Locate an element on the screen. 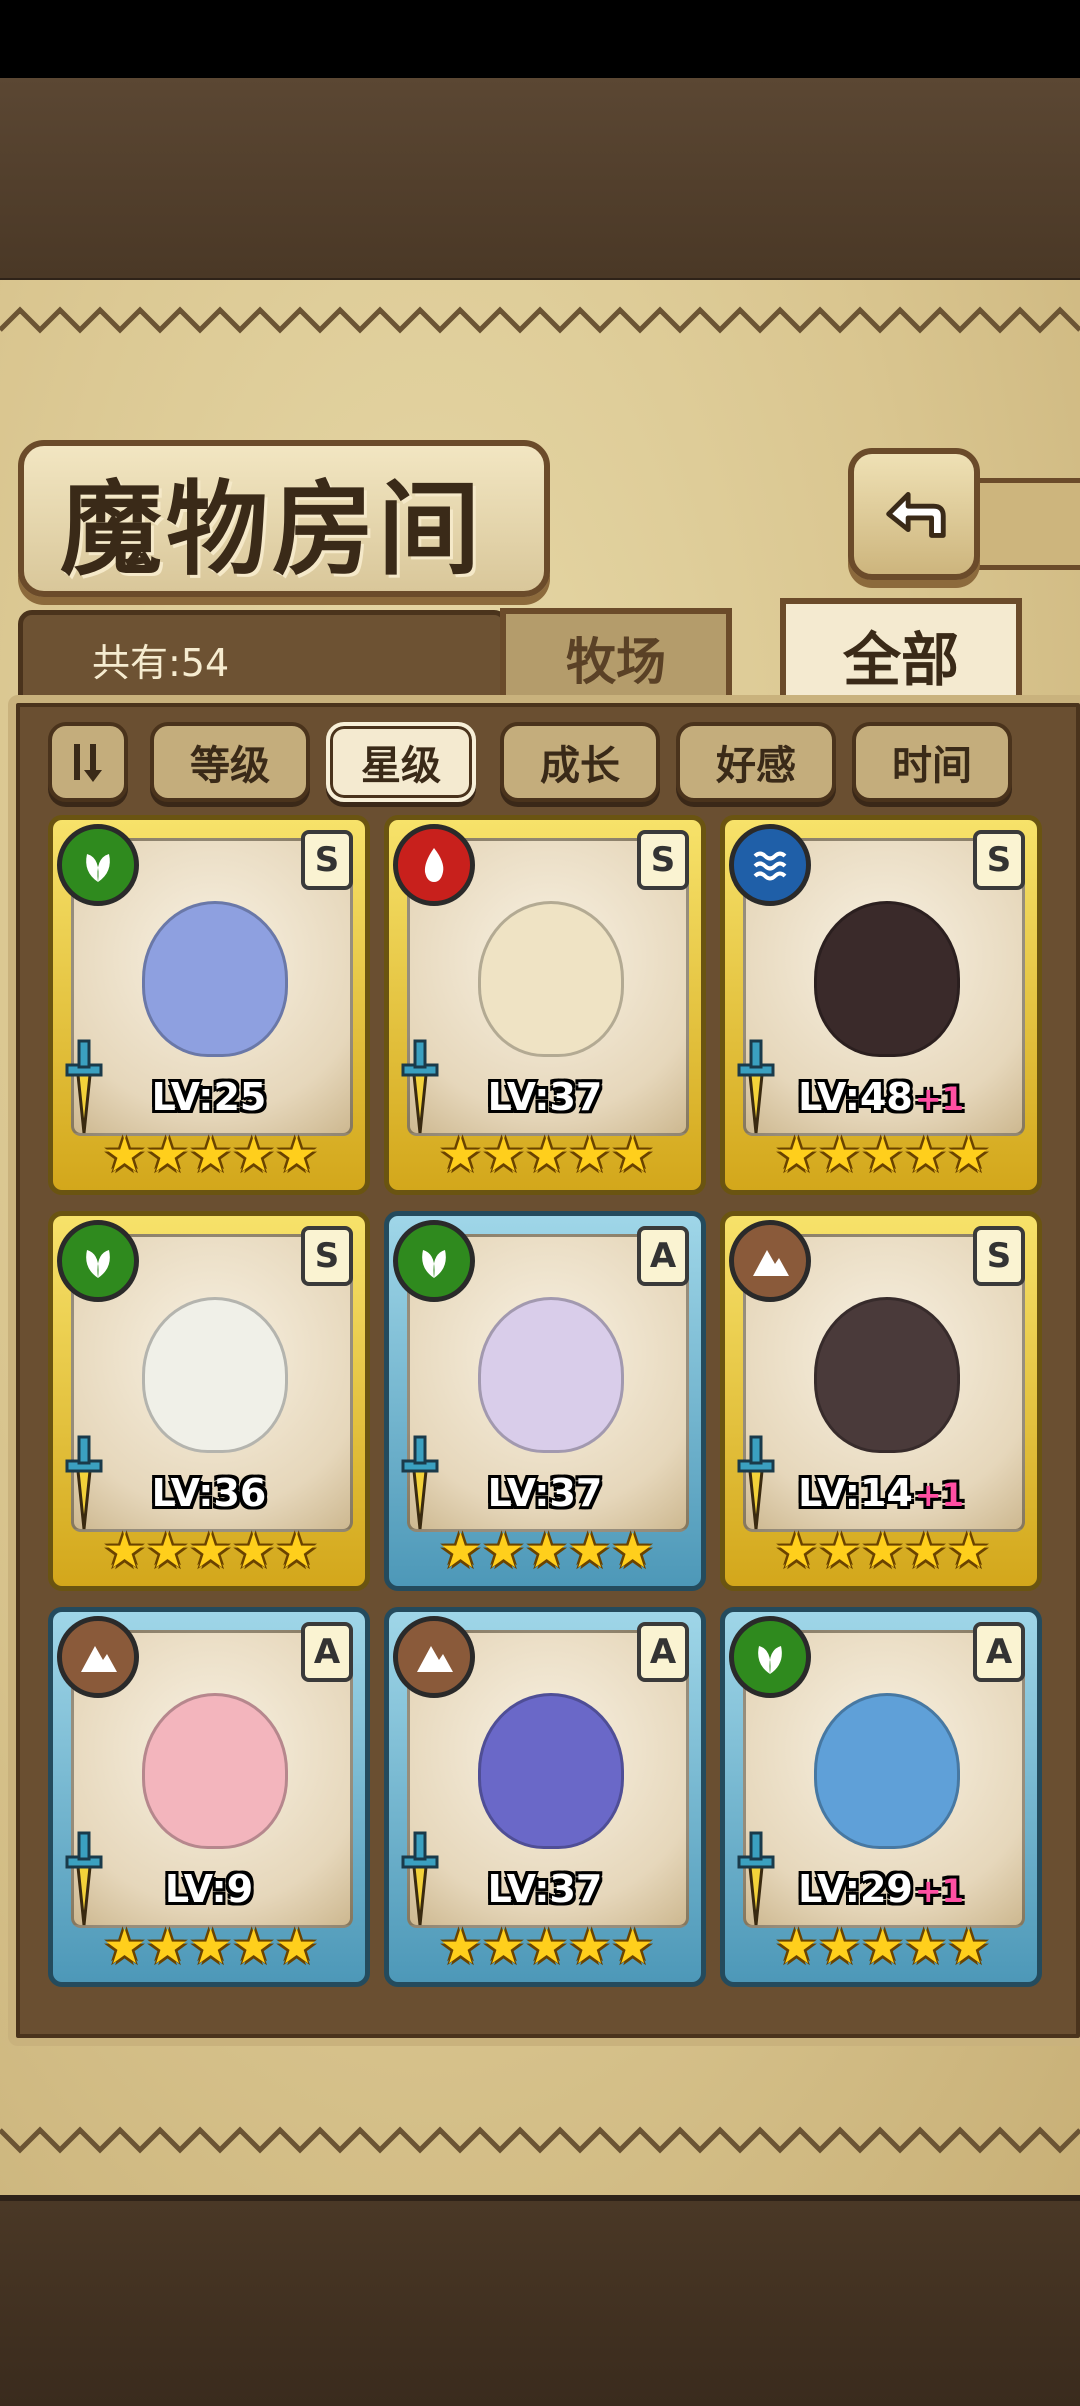  monster-card: S LV:25 ★ ★ ★ ★ ★ is located at coordinates (209, 1005).